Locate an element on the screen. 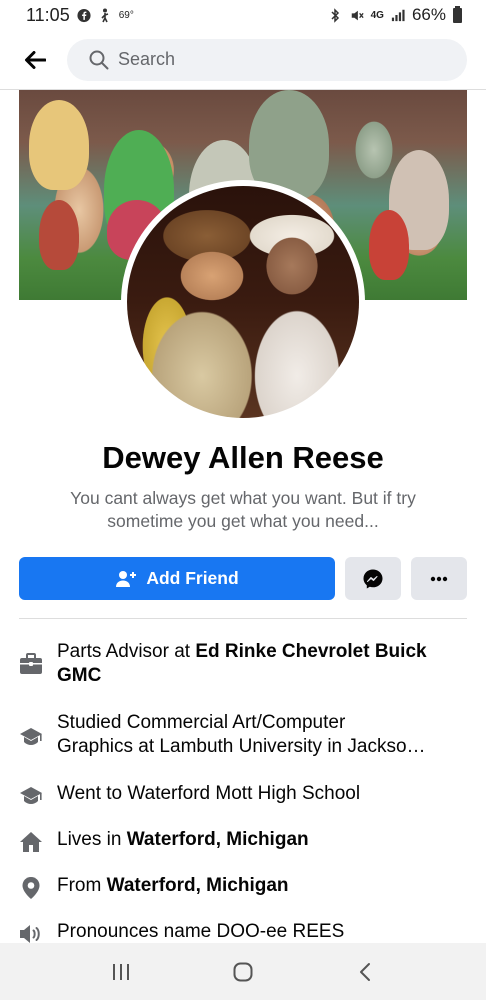  status-temperature: 69° is located at coordinates (126, 15).